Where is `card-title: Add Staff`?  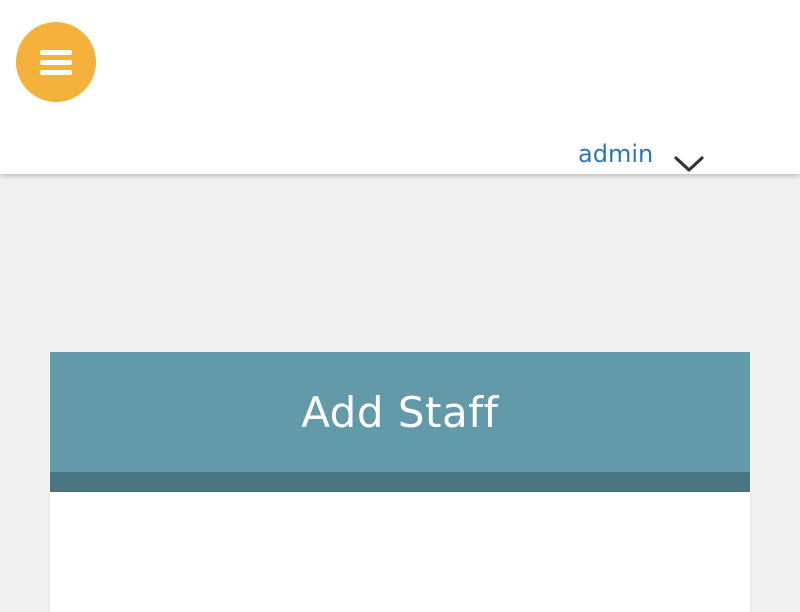
card-title: Add Staff is located at coordinates (400, 412).